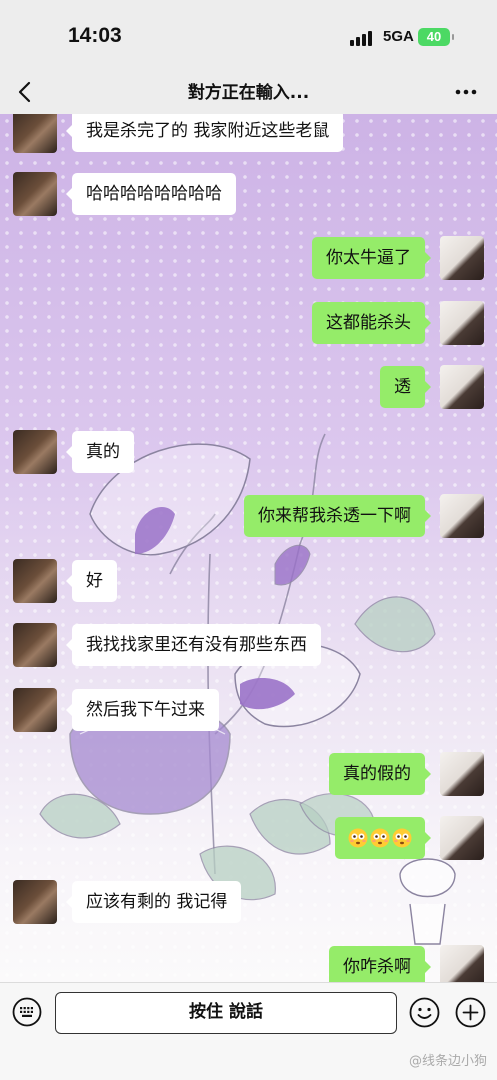  What do you see at coordinates (447, 1061) in the screenshot?
I see `watermark: @线条边小狗` at bounding box center [447, 1061].